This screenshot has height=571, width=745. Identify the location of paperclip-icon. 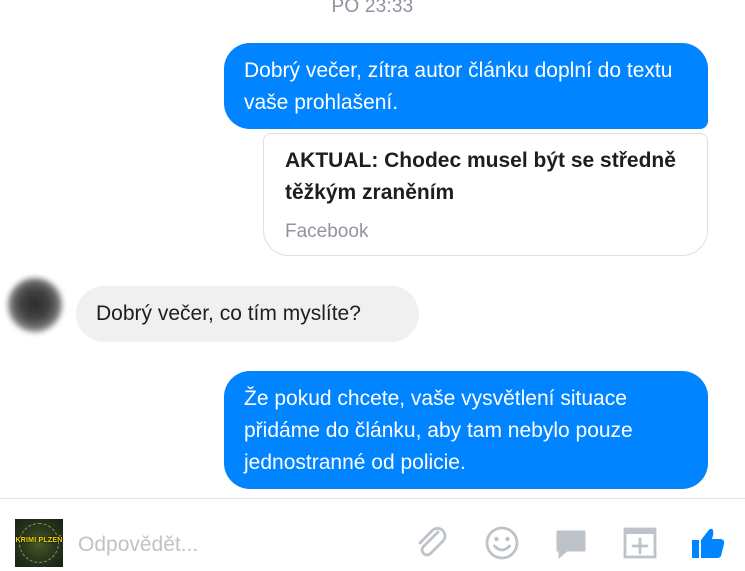
(432, 542).